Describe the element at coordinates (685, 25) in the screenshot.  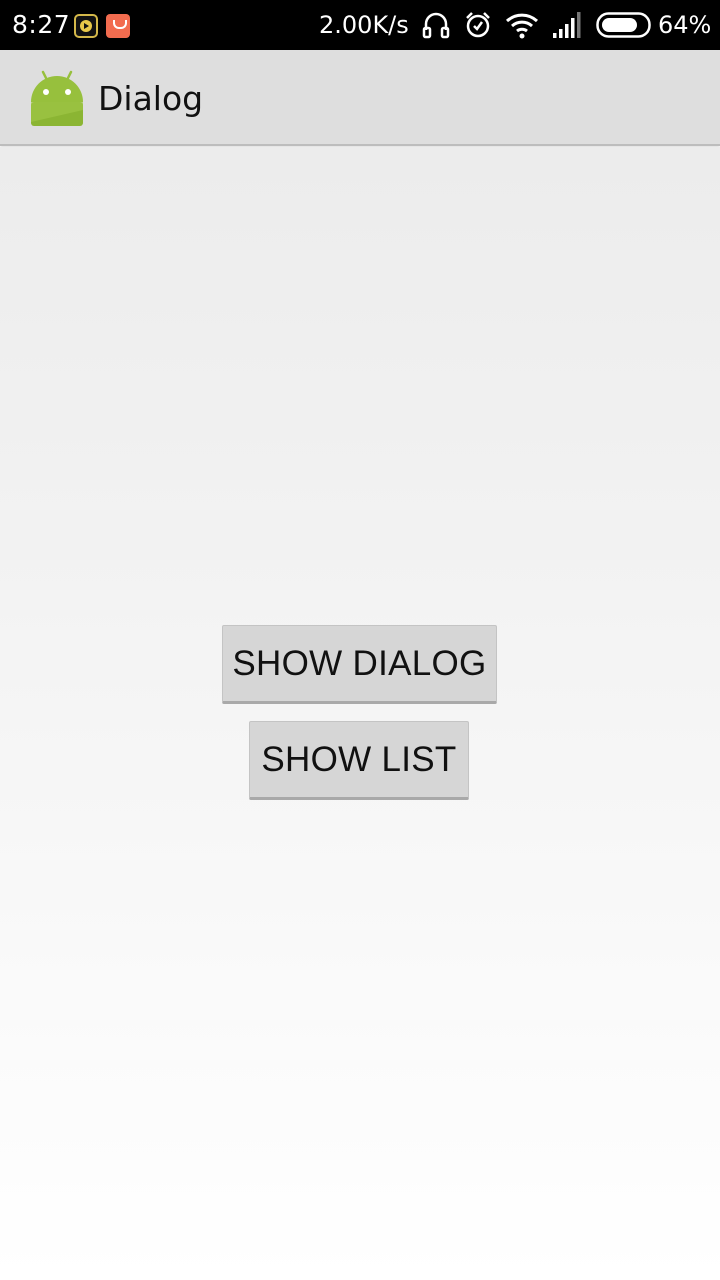
I see `battery-percent: 64%` at that location.